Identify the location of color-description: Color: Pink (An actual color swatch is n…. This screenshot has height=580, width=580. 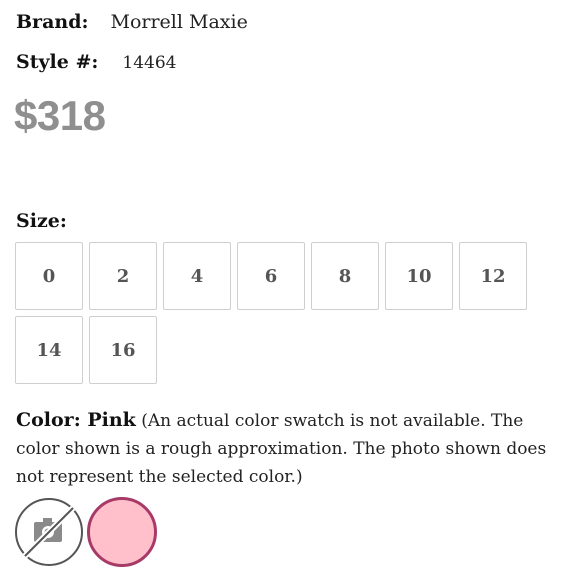
(286, 448).